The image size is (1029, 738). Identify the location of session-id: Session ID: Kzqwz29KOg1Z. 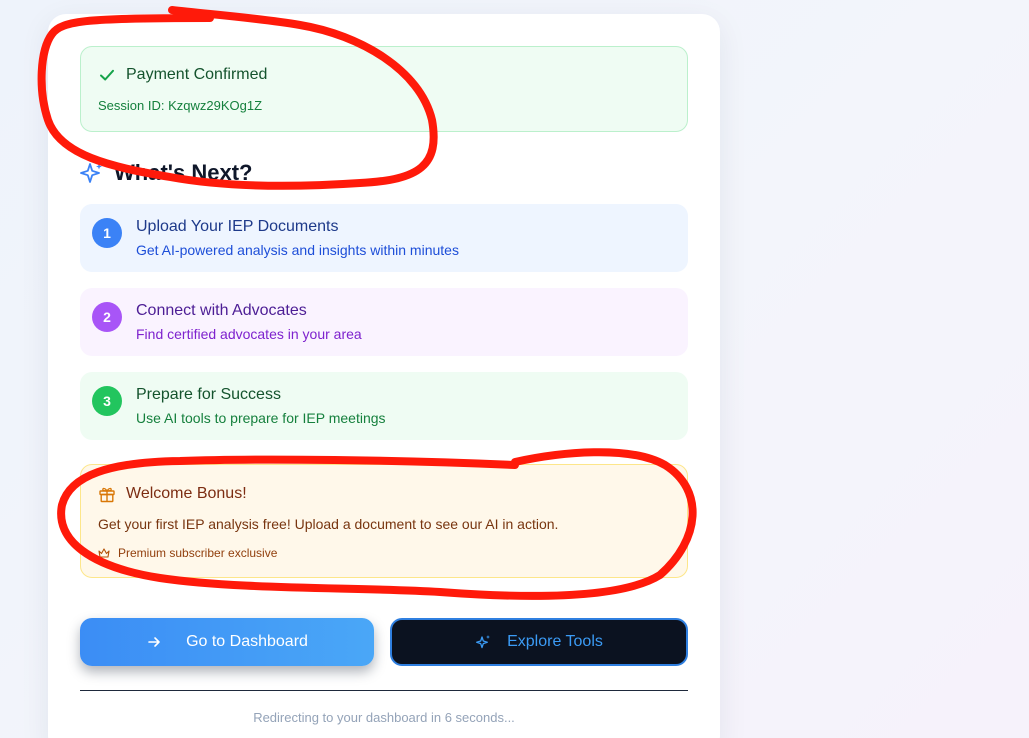
(180, 105).